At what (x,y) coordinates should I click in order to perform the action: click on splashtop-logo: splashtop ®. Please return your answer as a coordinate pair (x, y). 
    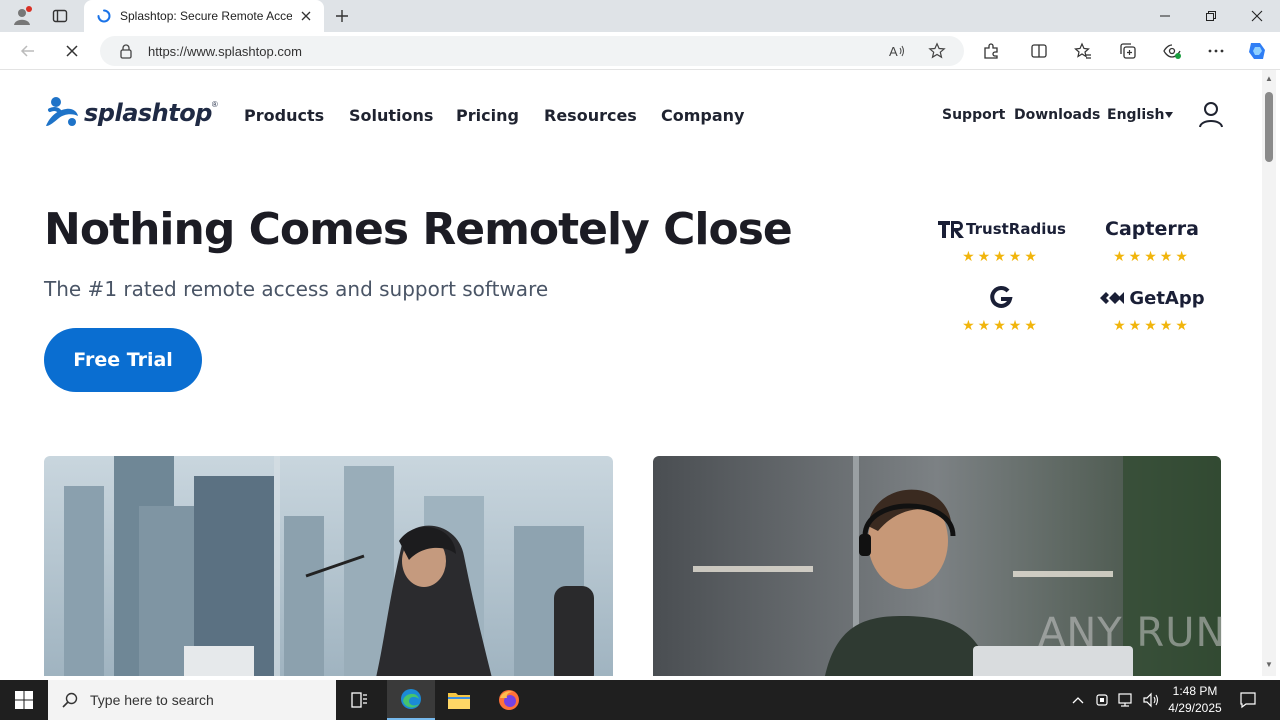
    Looking at the image, I should click on (131, 113).